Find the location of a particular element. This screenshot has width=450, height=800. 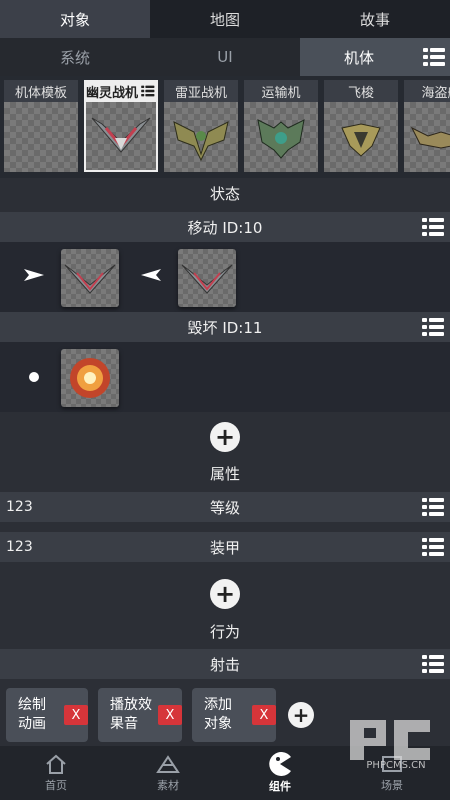

gallery-item-label: 幽灵战机 is located at coordinates (121, 91).